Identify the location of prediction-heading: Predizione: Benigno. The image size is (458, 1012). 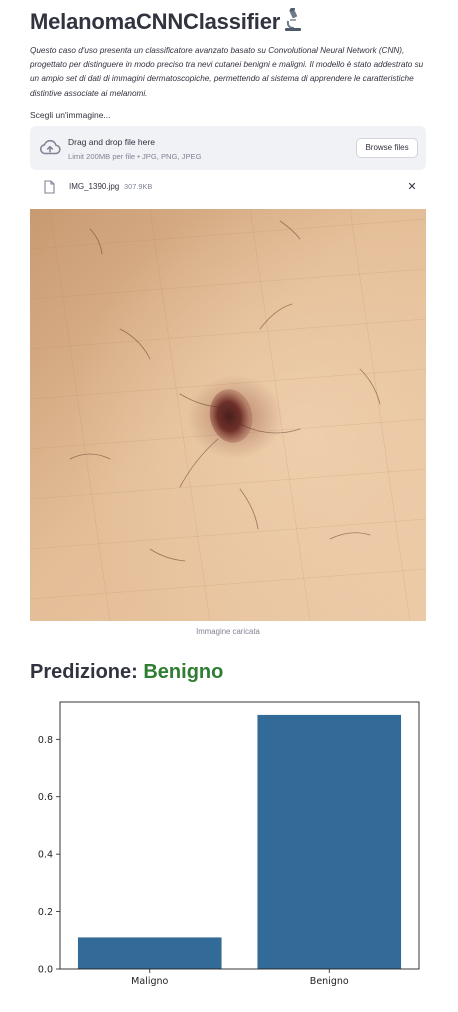
(126, 672).